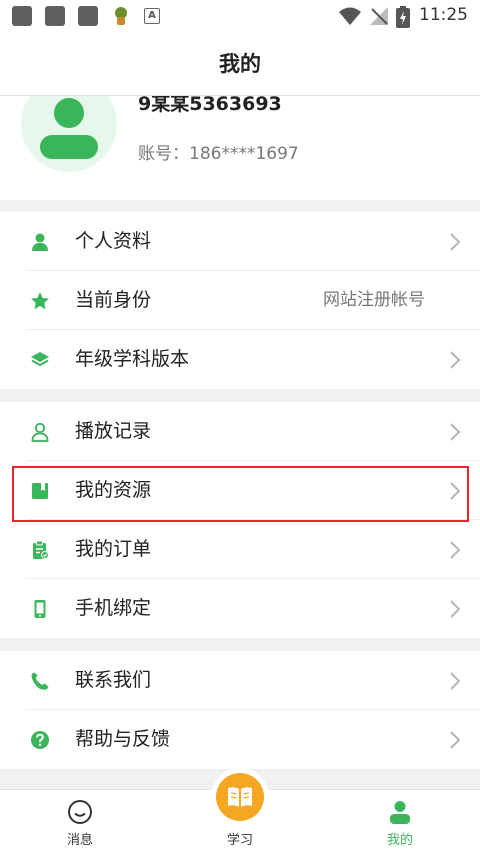 The image size is (480, 853). I want to click on menu-item-label: 我的资源, so click(113, 490).